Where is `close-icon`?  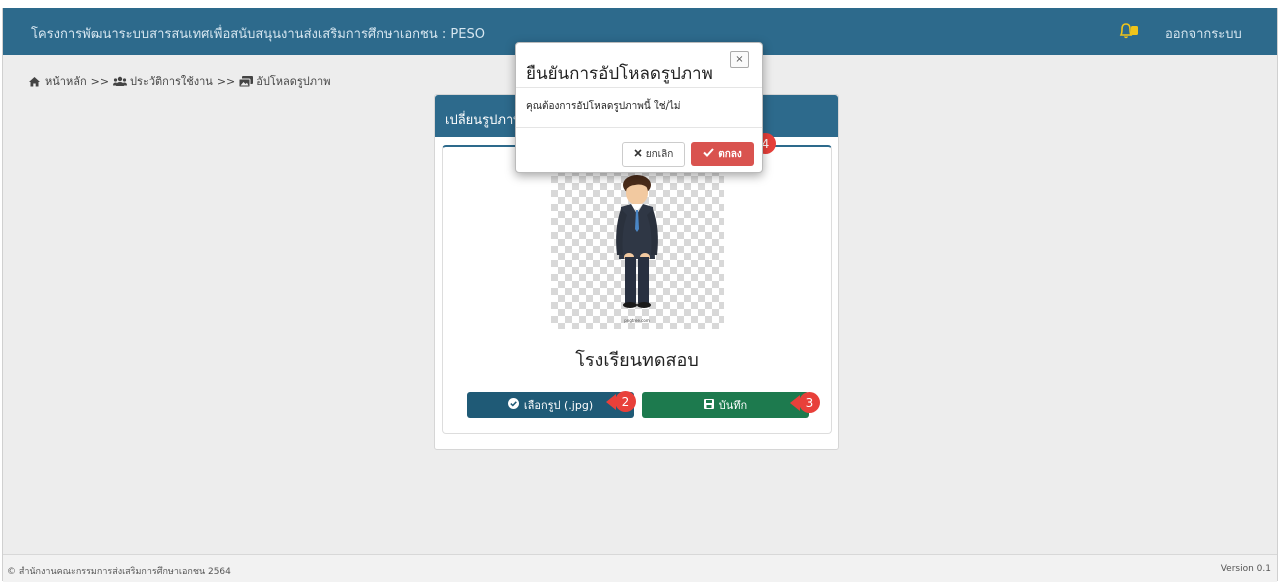
close-icon is located at coordinates (638, 154).